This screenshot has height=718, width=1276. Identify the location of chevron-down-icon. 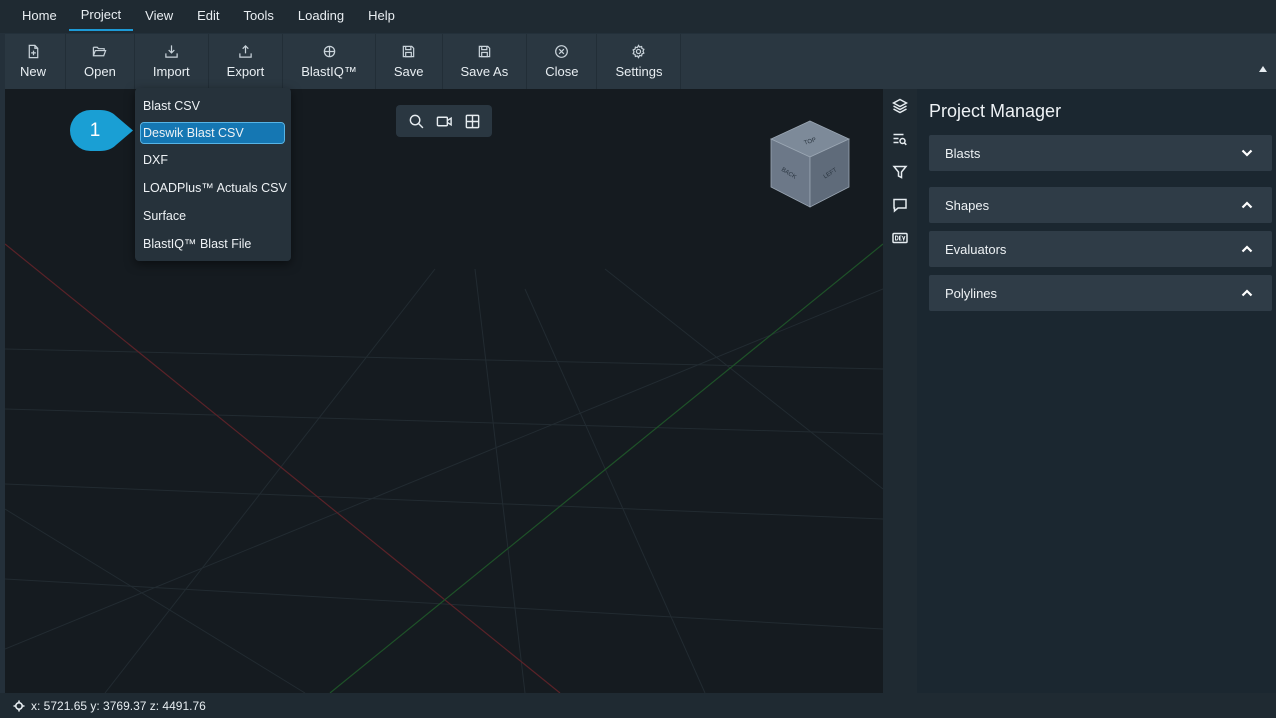
(1247, 153).